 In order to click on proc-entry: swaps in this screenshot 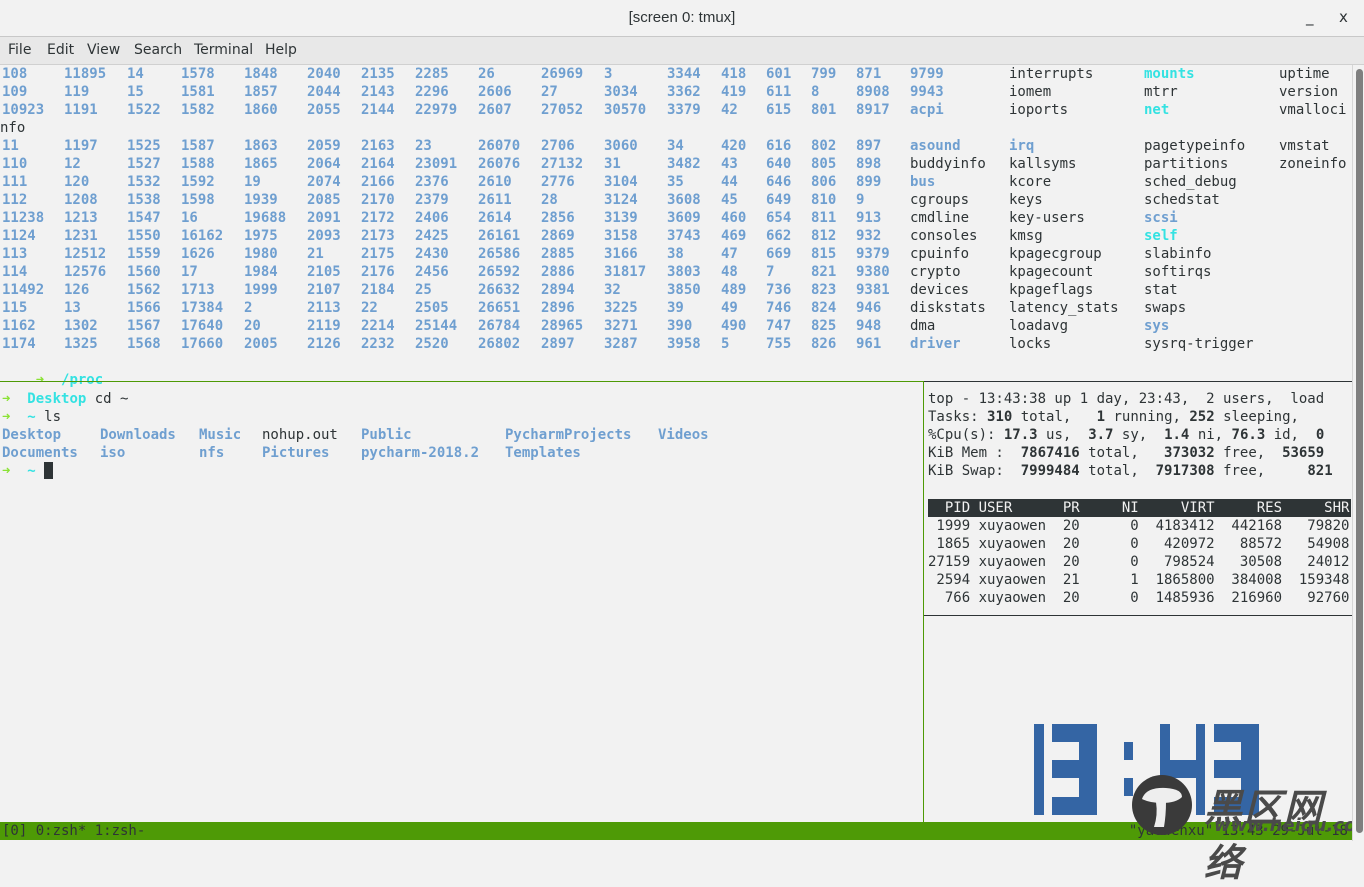, I will do `click(1165, 308)`.